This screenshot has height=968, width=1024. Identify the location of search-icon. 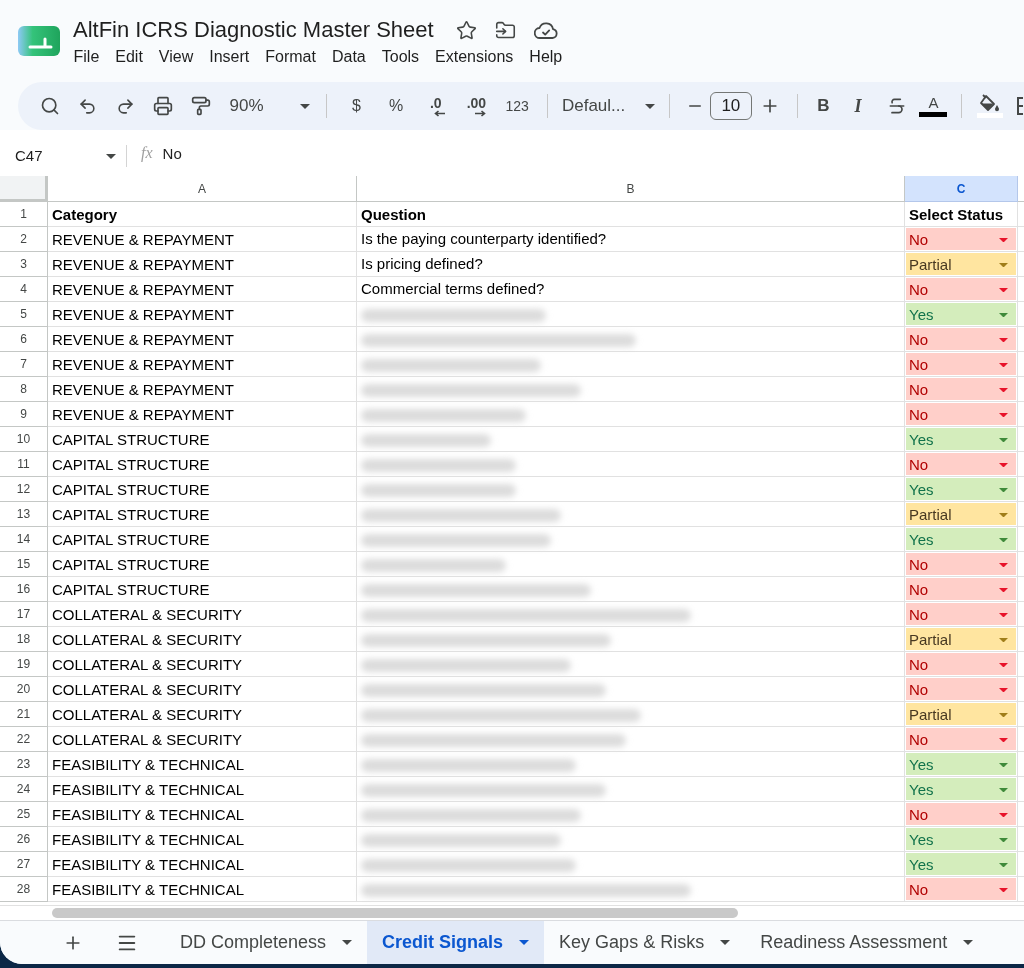
(49, 106).